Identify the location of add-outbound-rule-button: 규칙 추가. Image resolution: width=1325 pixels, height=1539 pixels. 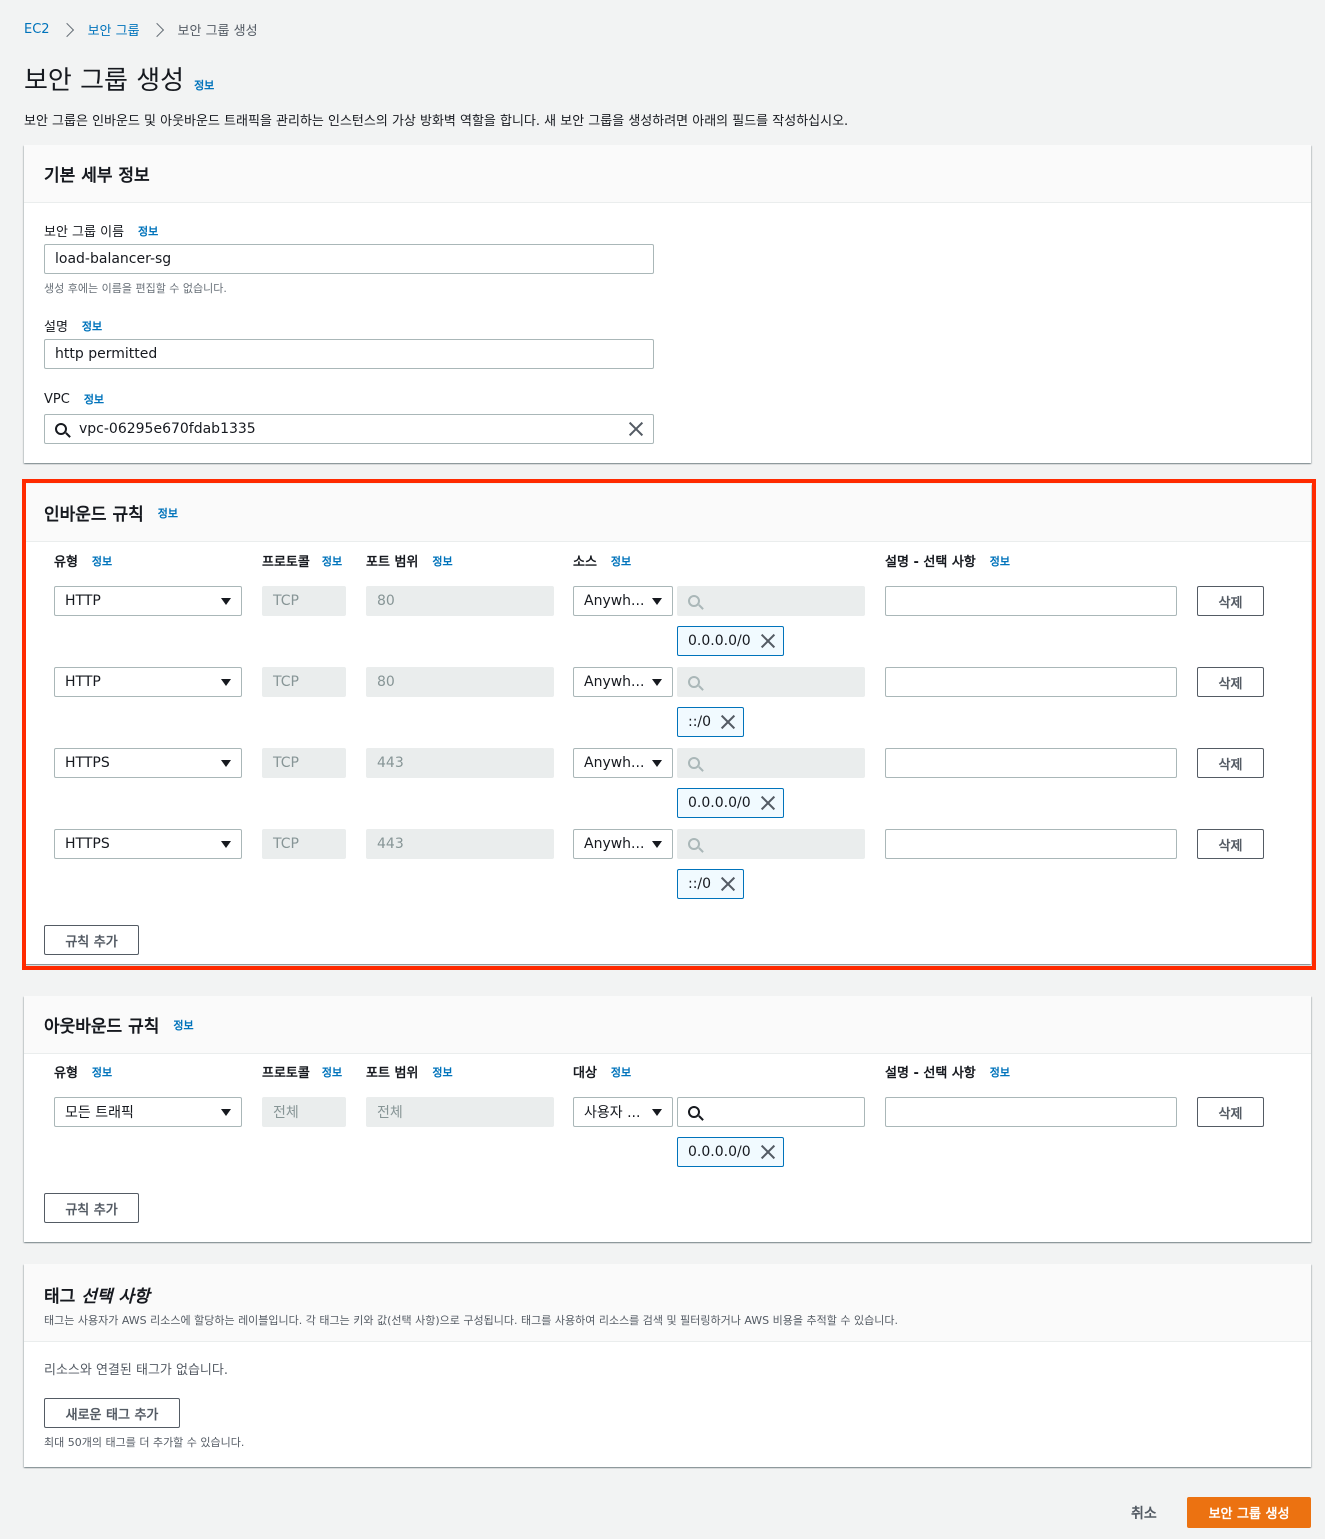
(91, 1208).